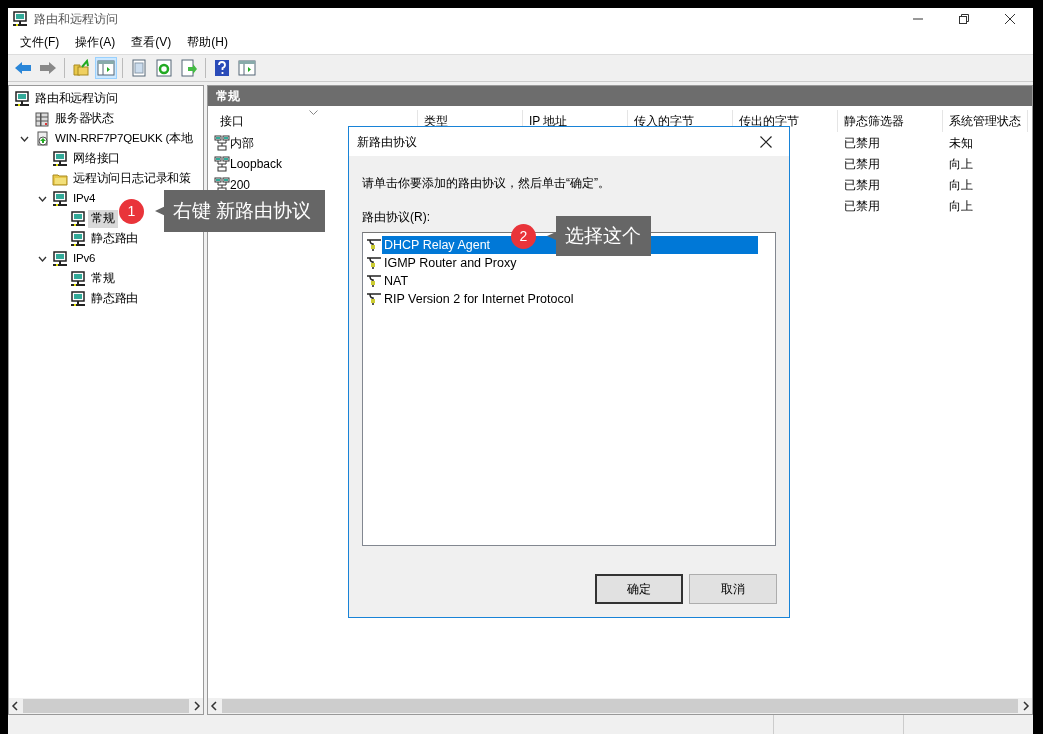  What do you see at coordinates (95, 42) in the screenshot?
I see `menu-item: 操作(A)` at bounding box center [95, 42].